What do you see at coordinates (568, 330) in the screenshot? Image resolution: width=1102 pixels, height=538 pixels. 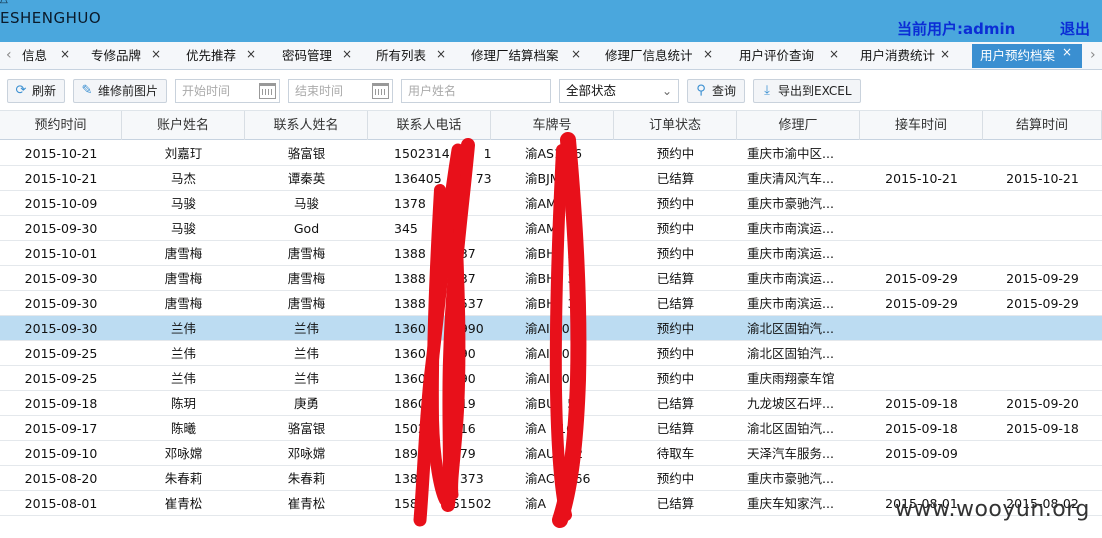 I see `redaction-scribble-plate` at bounding box center [568, 330].